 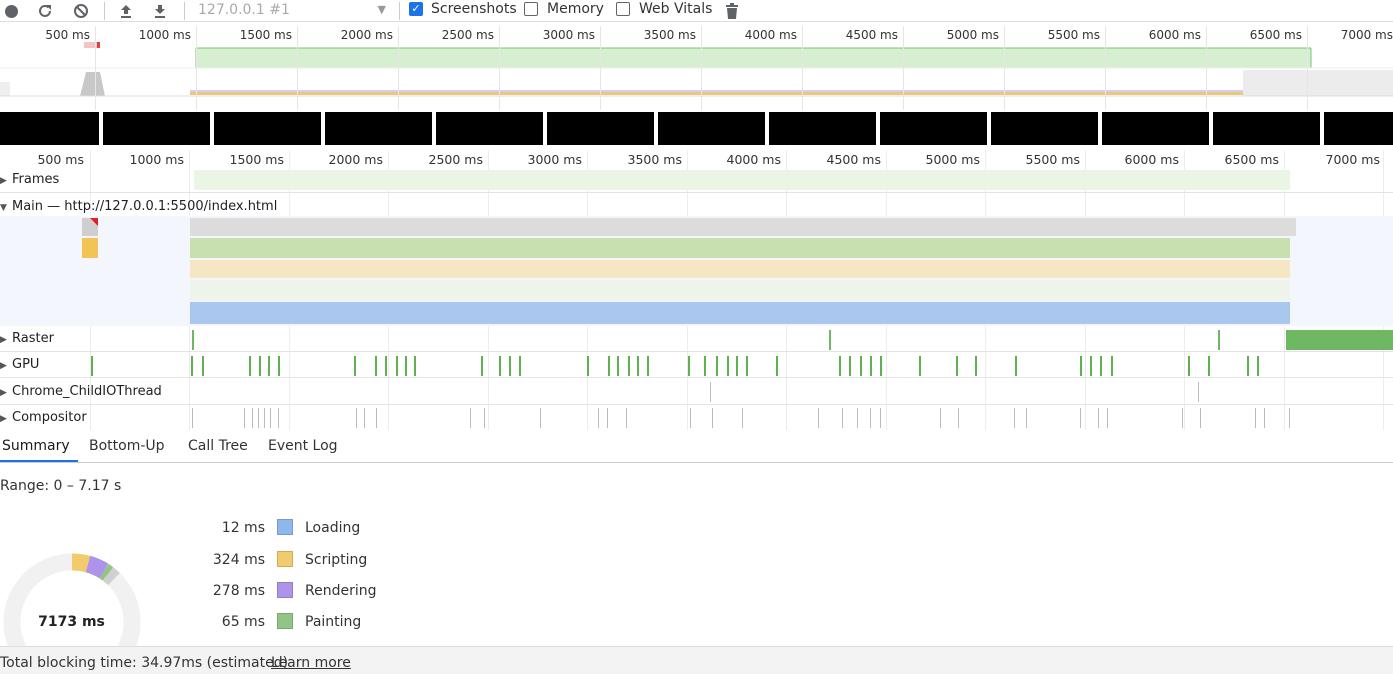 I want to click on main-tick: 1500 ms, so click(x=256, y=159).